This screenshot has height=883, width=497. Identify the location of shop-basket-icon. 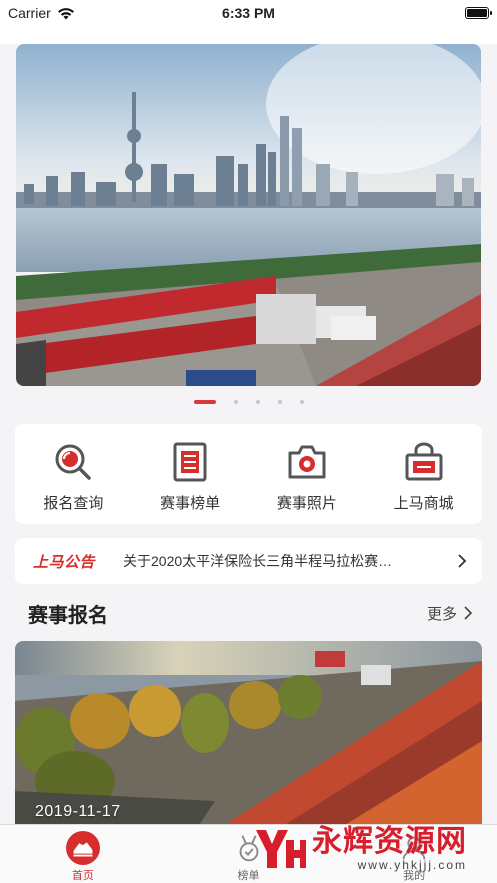
(424, 461).